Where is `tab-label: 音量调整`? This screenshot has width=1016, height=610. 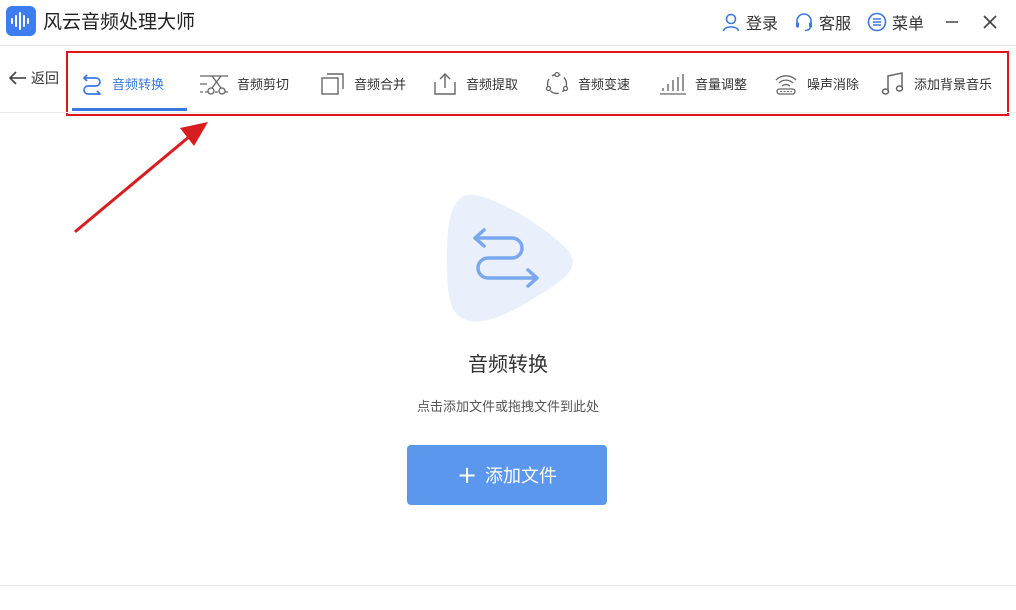 tab-label: 音量调整 is located at coordinates (721, 85).